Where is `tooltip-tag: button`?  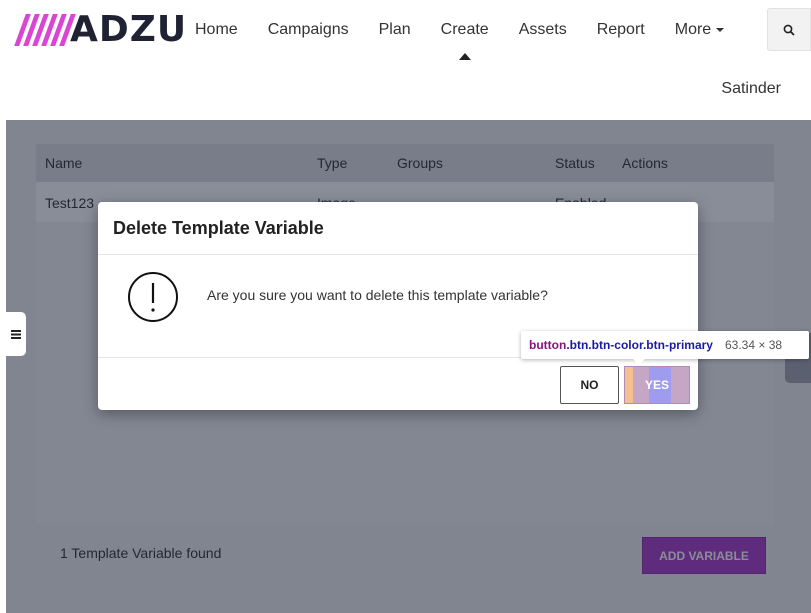
tooltip-tag: button is located at coordinates (548, 345).